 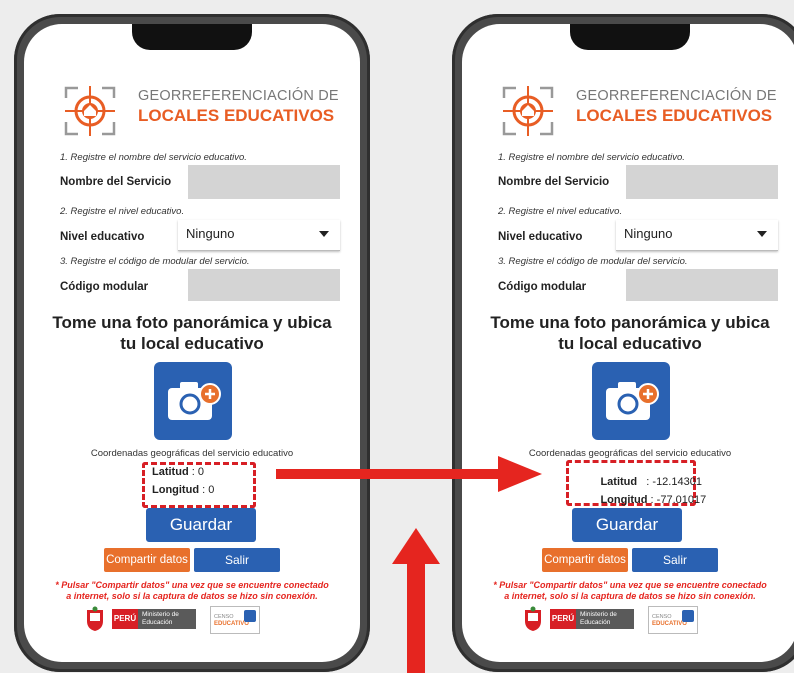 What do you see at coordinates (170, 472) in the screenshot?
I see `latitude-label: Latitud` at bounding box center [170, 472].